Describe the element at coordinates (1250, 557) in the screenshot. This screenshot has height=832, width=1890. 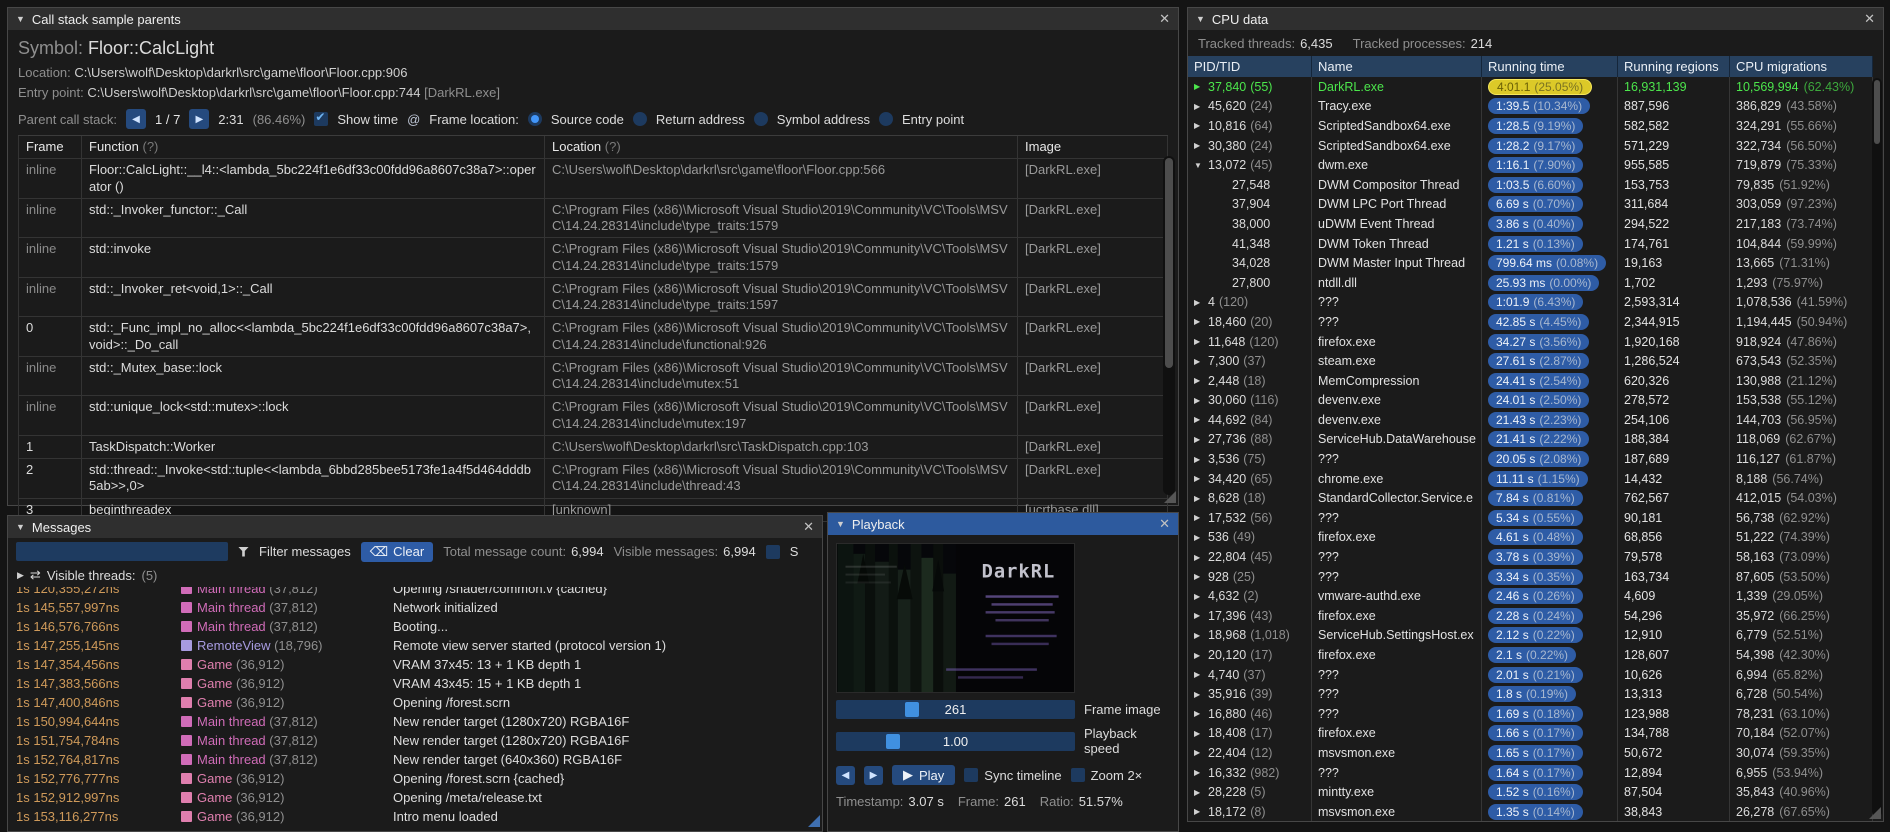
I see `pid-cell: ▶ 22,804 (45)` at that location.